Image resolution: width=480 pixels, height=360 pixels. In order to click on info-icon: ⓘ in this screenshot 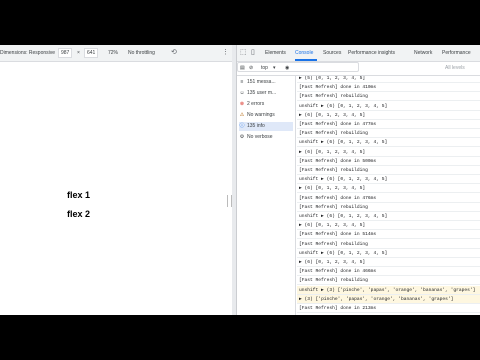, I will do `click(242, 126)`.